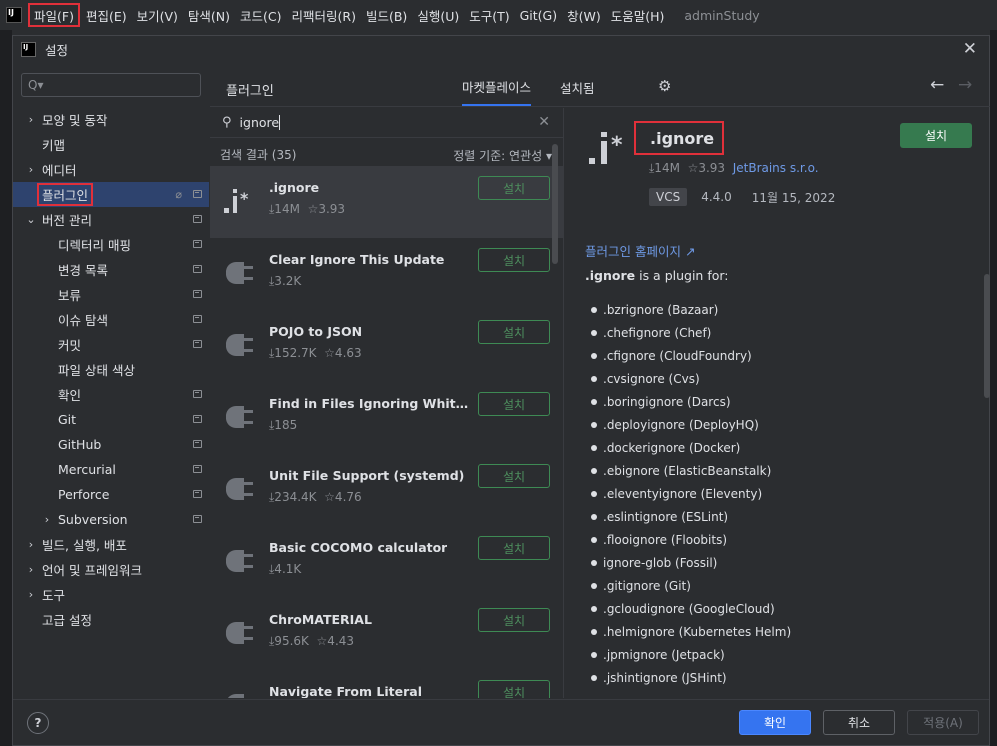 The height and width of the screenshot is (746, 997). What do you see at coordinates (157, 15) in the screenshot?
I see `menu-view: 보기(V)` at bounding box center [157, 15].